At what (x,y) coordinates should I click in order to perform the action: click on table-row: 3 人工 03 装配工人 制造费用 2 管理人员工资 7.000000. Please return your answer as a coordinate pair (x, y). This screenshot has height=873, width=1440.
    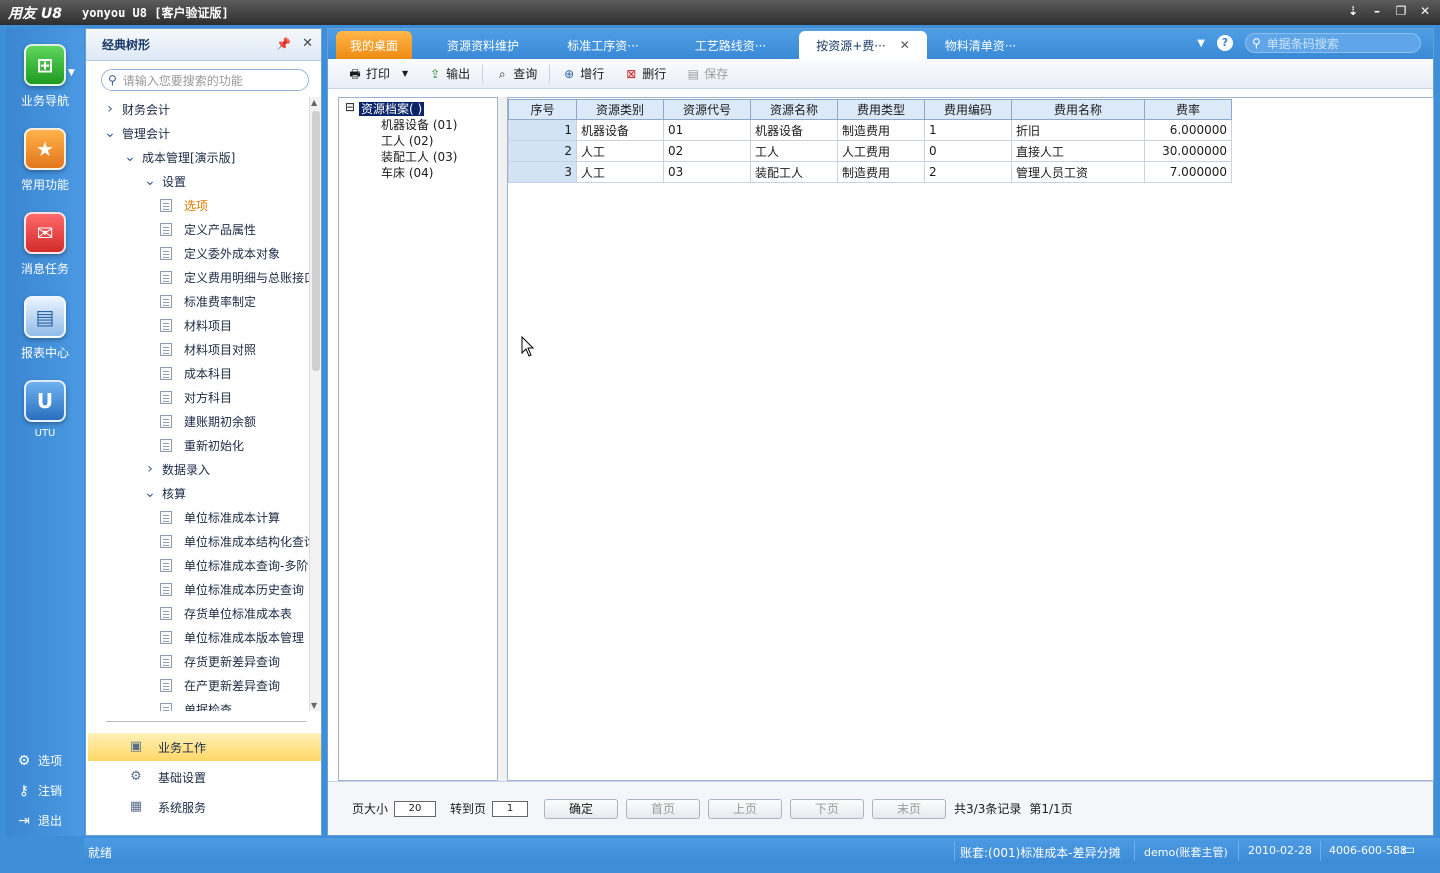
    Looking at the image, I should click on (870, 172).